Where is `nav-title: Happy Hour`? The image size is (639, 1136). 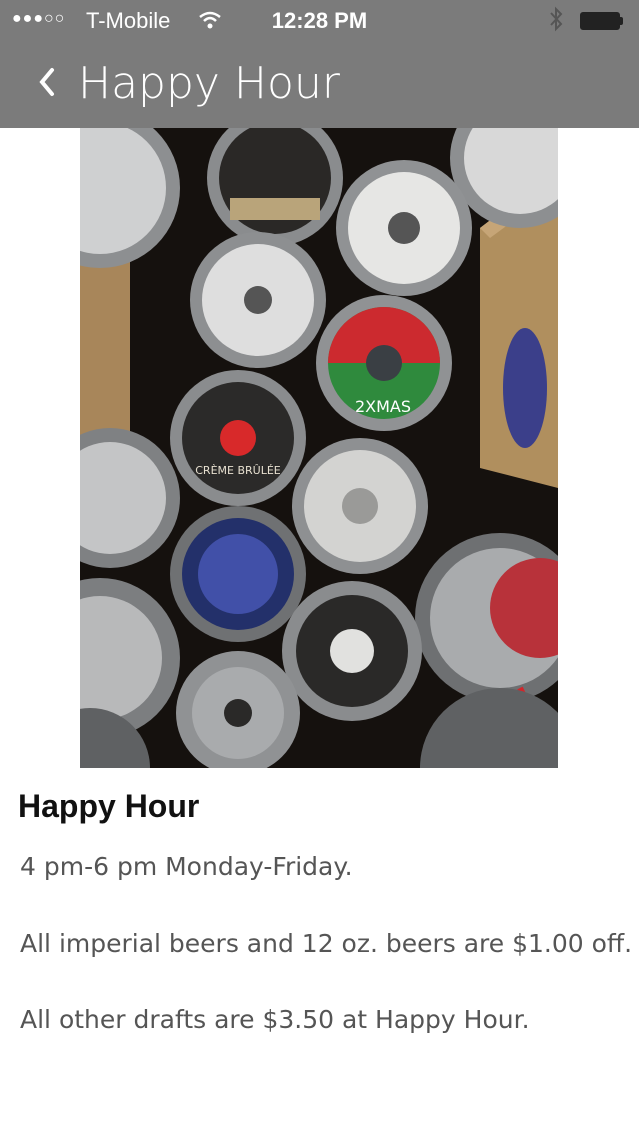 nav-title: Happy Hour is located at coordinates (209, 83).